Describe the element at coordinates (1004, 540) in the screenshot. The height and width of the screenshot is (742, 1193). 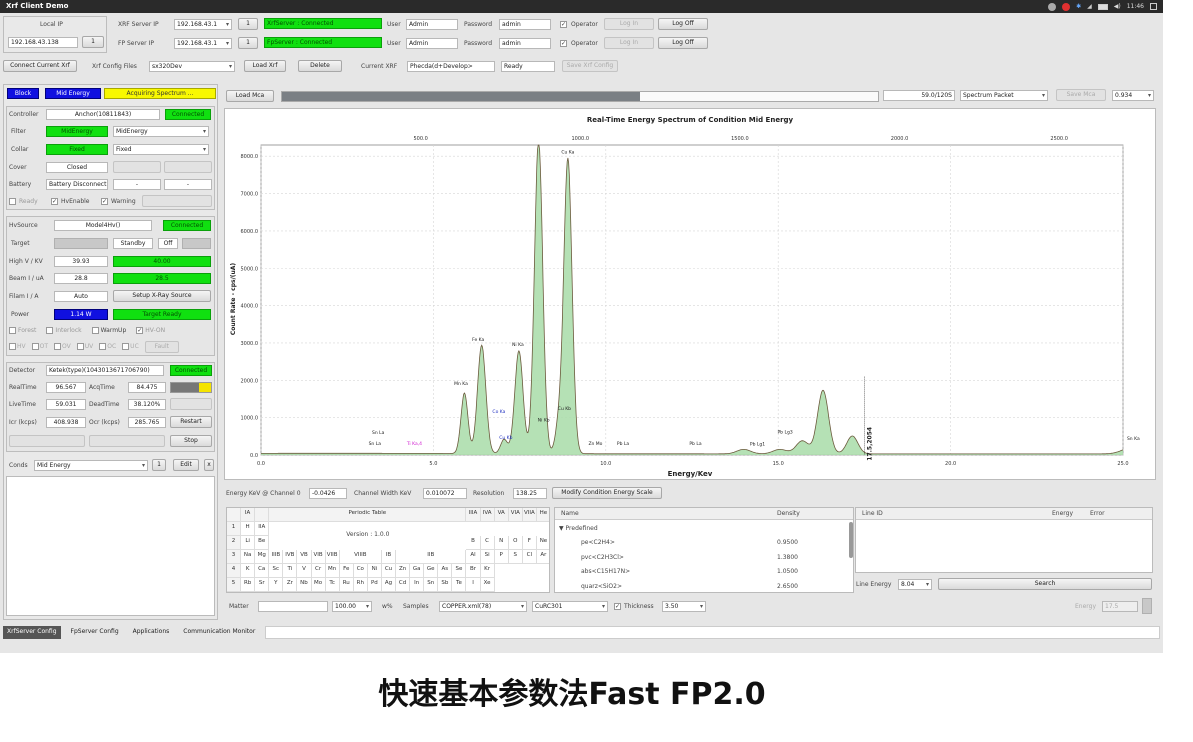
I see `line-table: Line ID Energy Error` at that location.